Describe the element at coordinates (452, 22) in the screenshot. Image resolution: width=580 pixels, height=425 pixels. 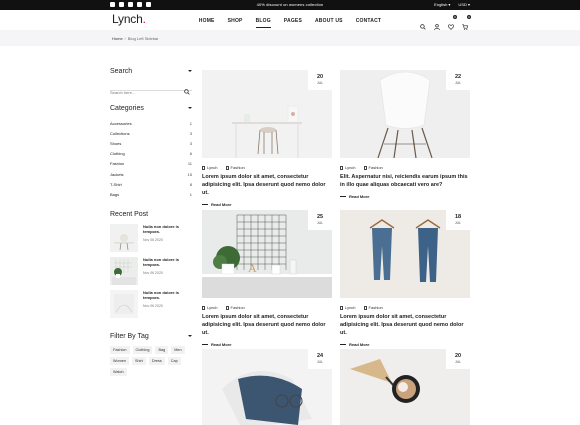
I see `wishlist-icon: 0` at that location.